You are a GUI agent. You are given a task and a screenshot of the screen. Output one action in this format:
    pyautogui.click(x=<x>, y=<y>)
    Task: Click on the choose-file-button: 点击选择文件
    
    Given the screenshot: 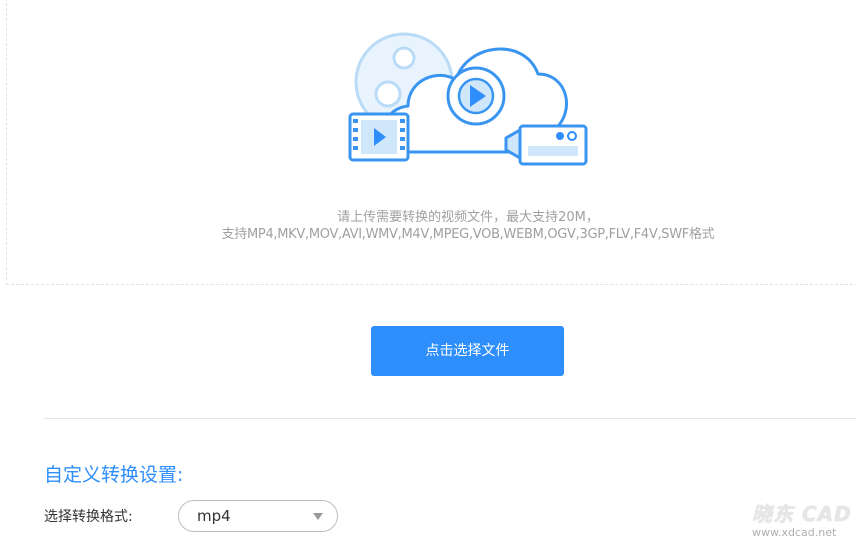 What is the action you would take?
    pyautogui.click(x=467, y=351)
    